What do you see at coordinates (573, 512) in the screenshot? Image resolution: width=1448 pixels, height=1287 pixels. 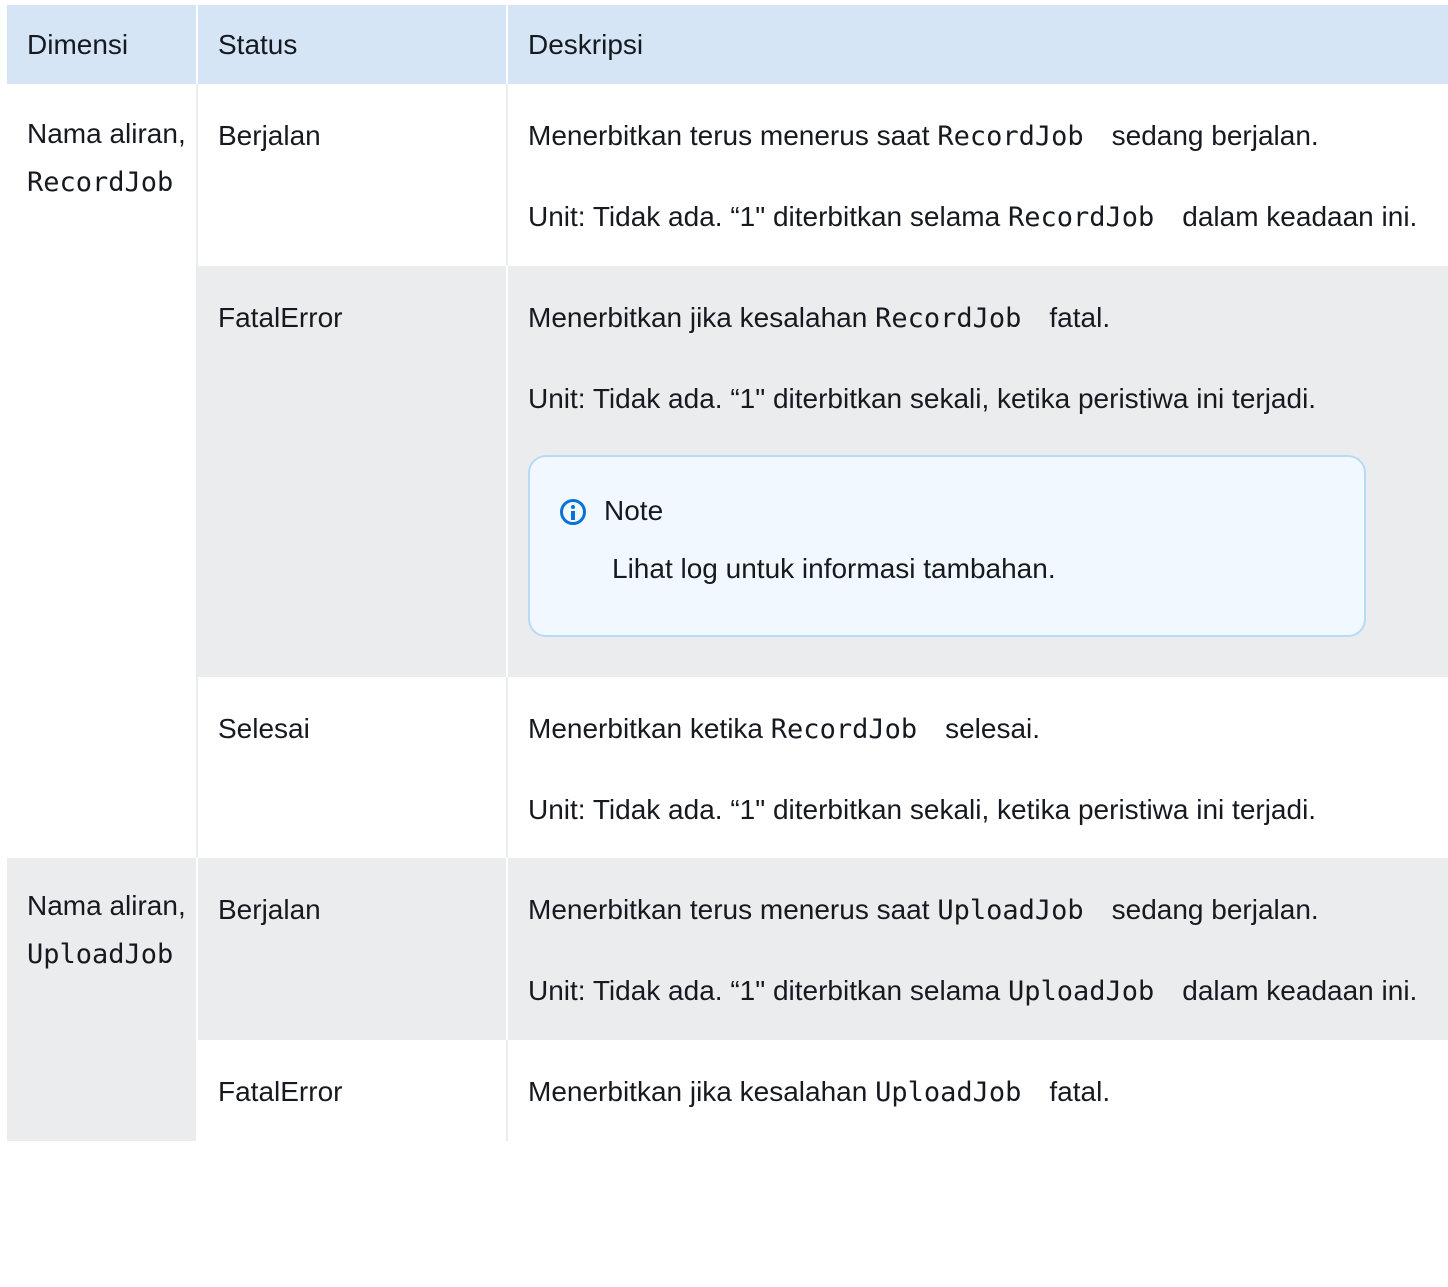 I see `info-icon` at bounding box center [573, 512].